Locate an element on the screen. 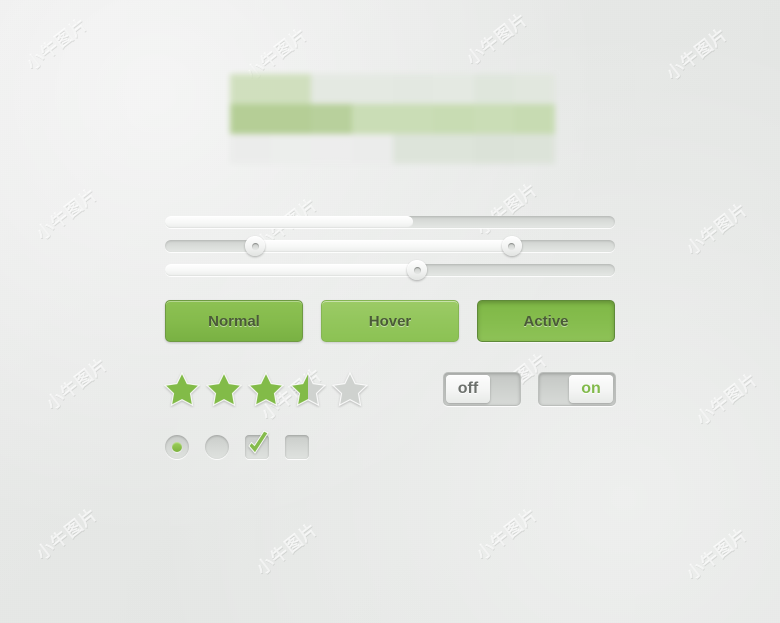 The width and height of the screenshot is (780, 623). slider-range is located at coordinates (390, 246).